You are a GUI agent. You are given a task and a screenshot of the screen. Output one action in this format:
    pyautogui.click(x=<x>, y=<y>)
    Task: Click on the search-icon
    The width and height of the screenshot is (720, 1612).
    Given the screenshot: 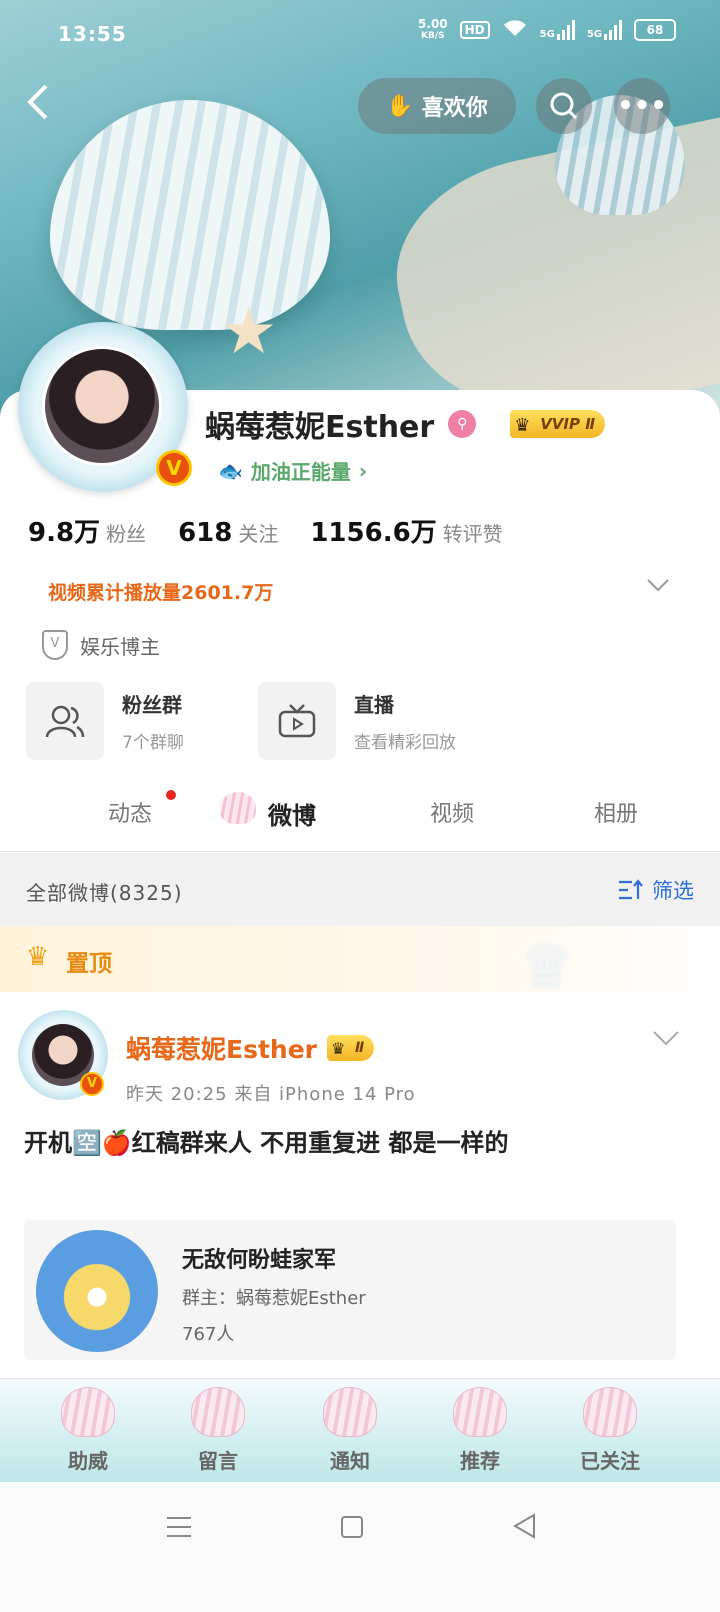 What is the action you would take?
    pyautogui.click(x=564, y=106)
    